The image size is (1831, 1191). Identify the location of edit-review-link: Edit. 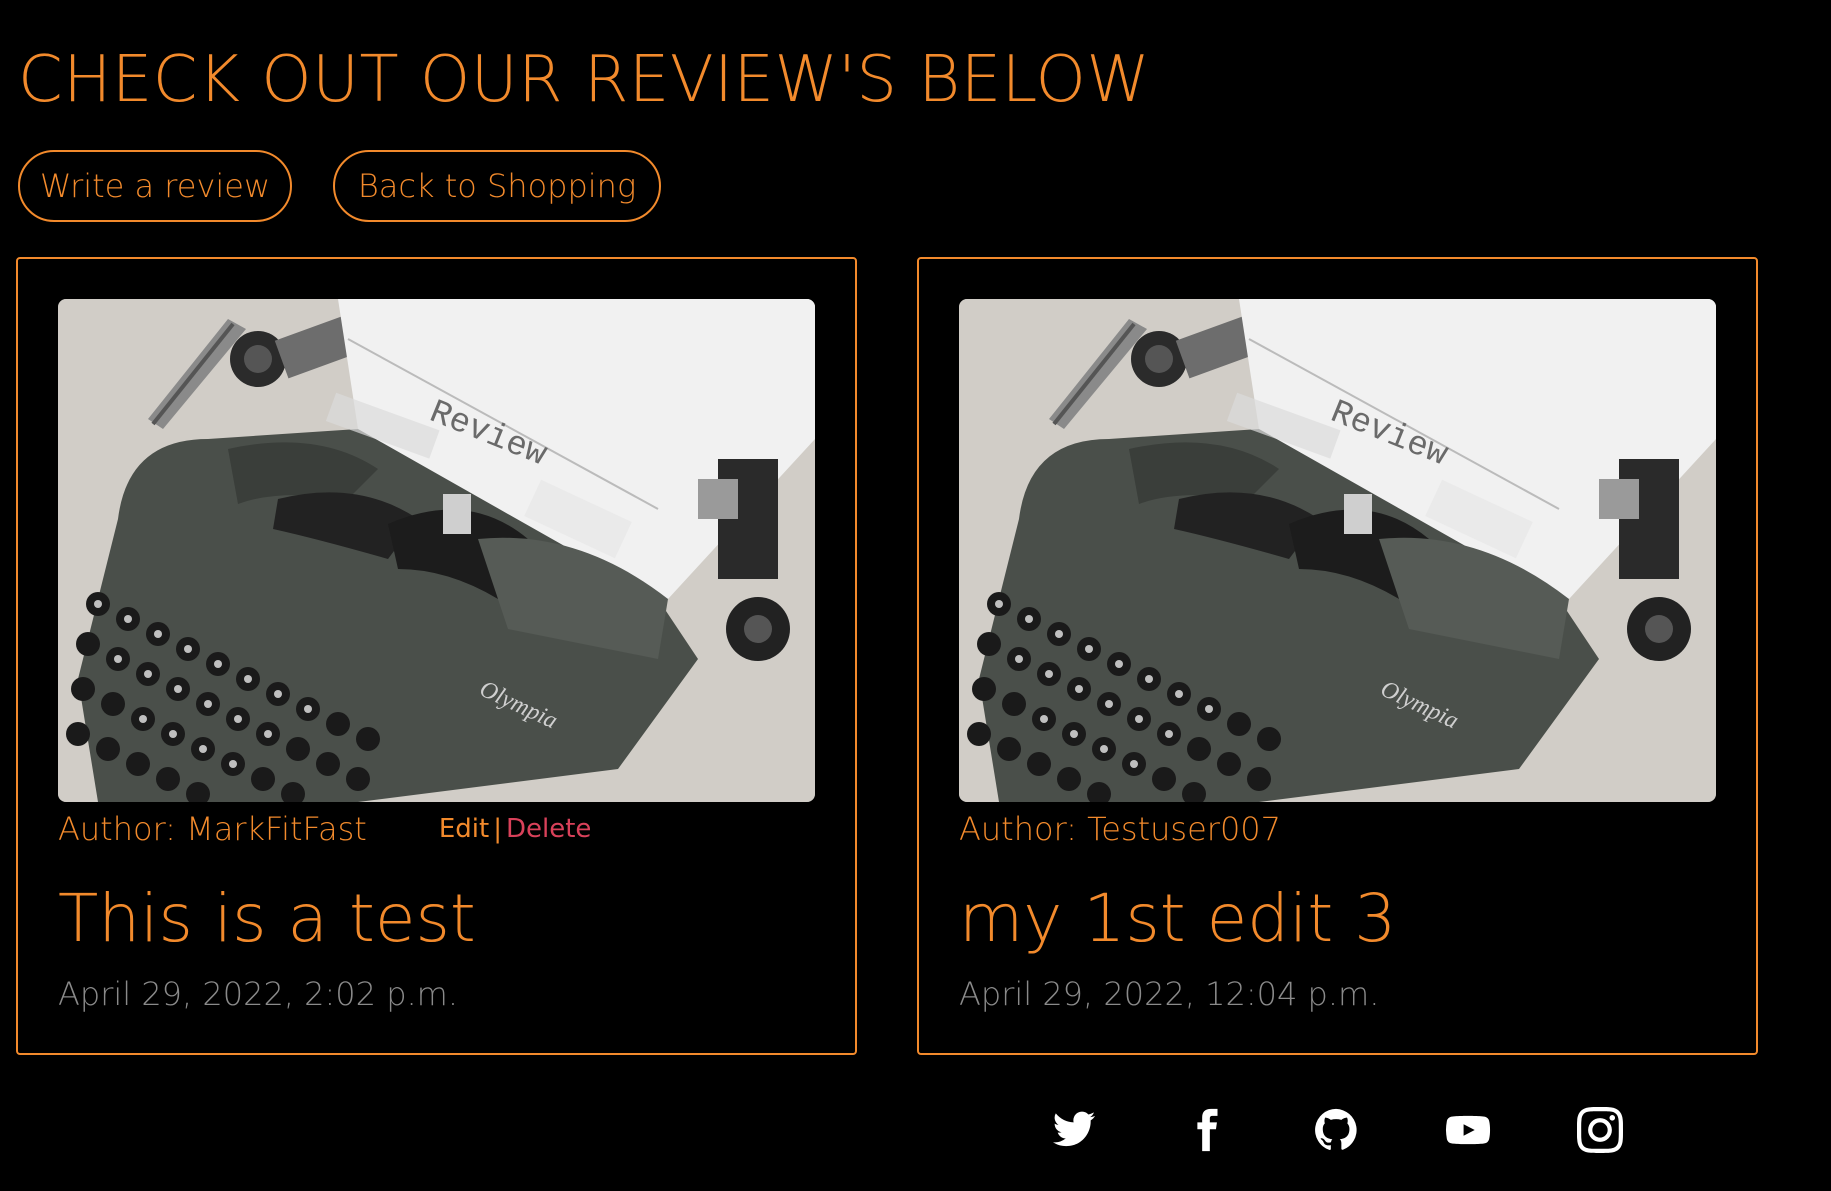
(464, 829).